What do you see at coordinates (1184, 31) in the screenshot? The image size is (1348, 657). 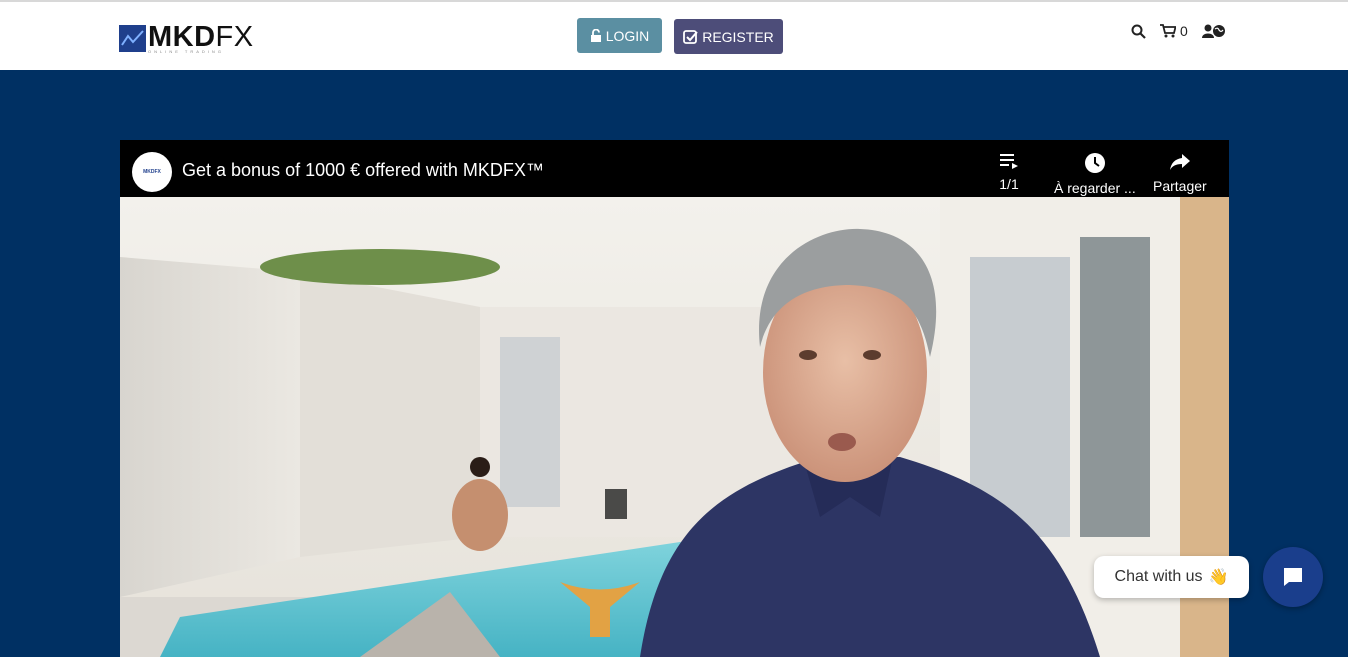 I see `cart-count: 0` at bounding box center [1184, 31].